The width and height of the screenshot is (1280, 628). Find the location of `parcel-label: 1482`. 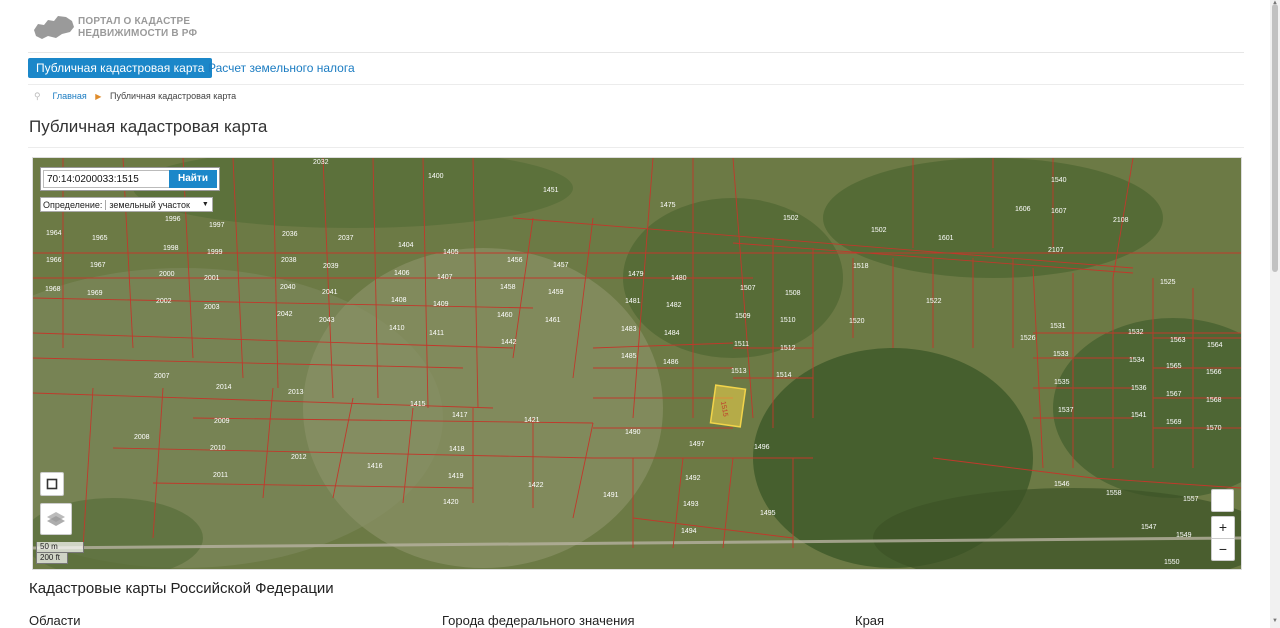

parcel-label: 1482 is located at coordinates (674, 305).